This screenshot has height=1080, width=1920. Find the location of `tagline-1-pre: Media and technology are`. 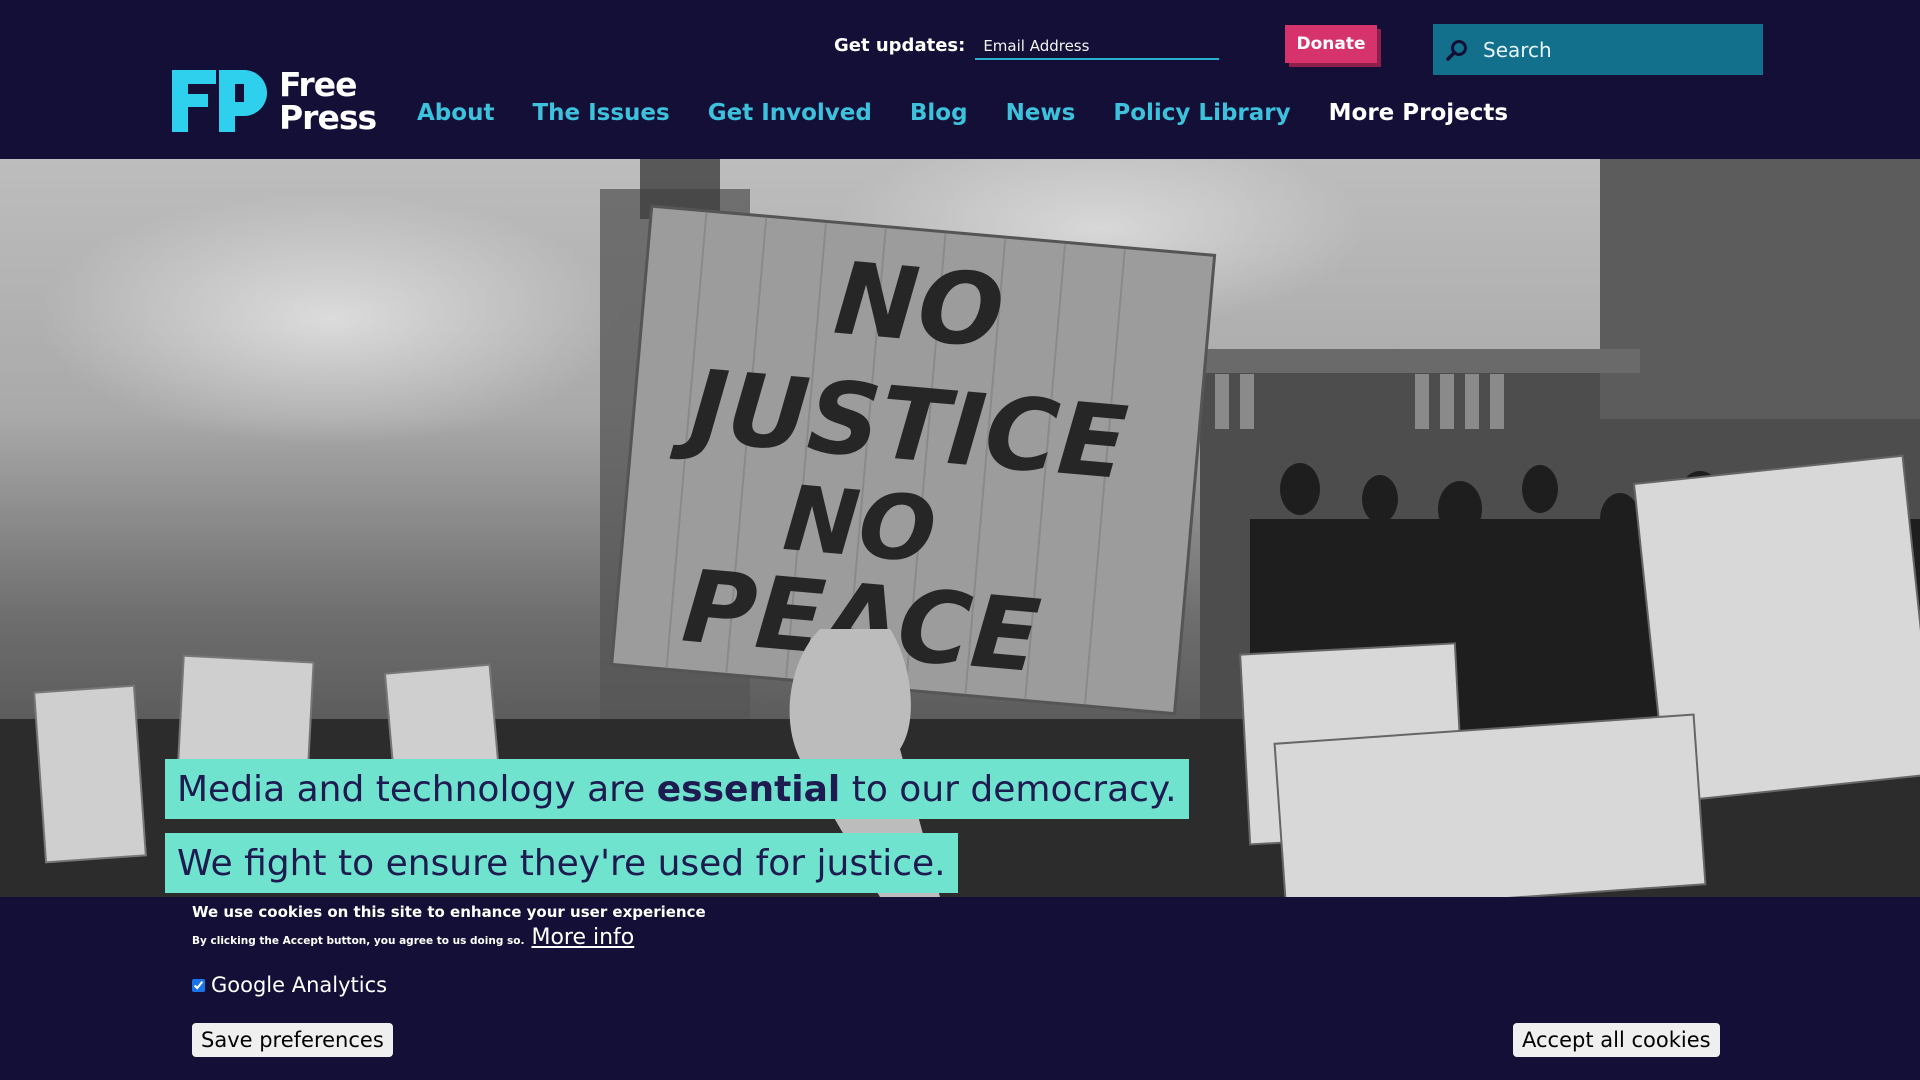

tagline-1-pre: Media and technology are is located at coordinates (411, 789).